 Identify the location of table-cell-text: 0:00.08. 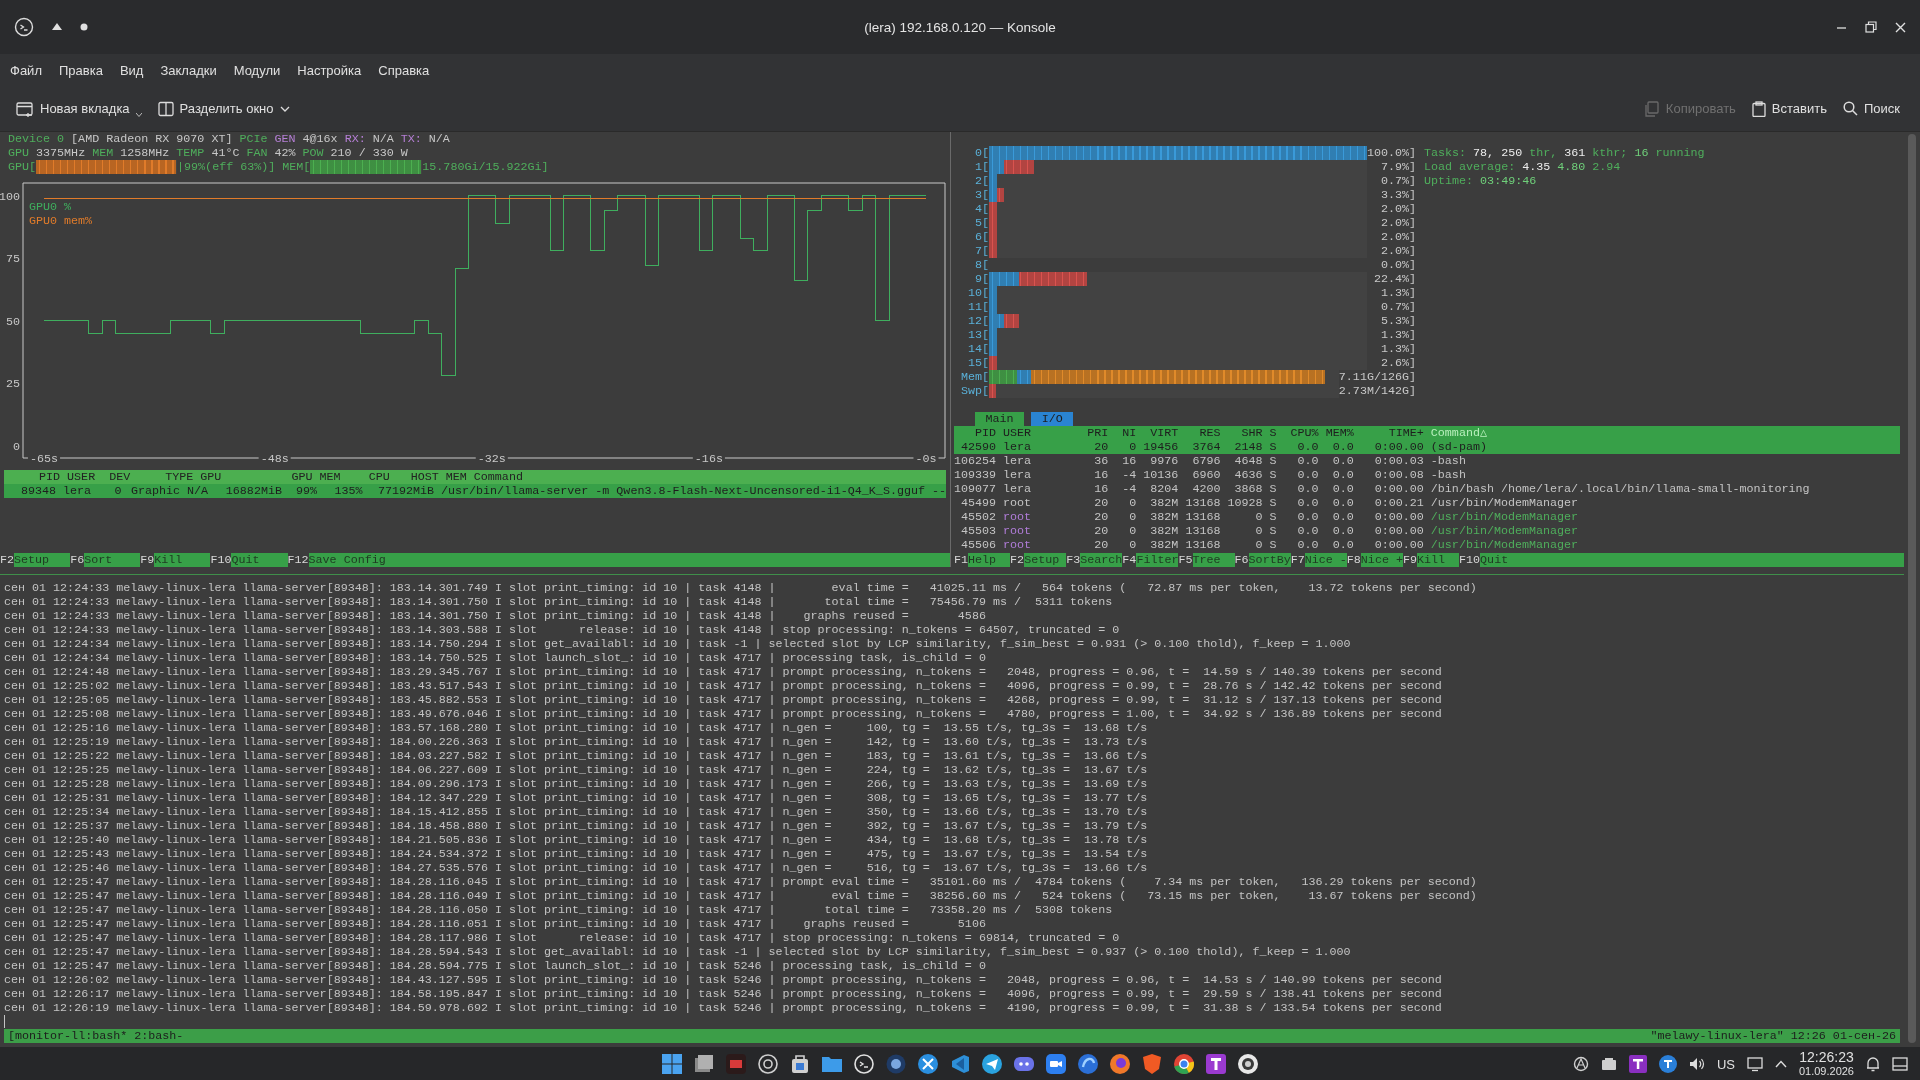
(1398, 475).